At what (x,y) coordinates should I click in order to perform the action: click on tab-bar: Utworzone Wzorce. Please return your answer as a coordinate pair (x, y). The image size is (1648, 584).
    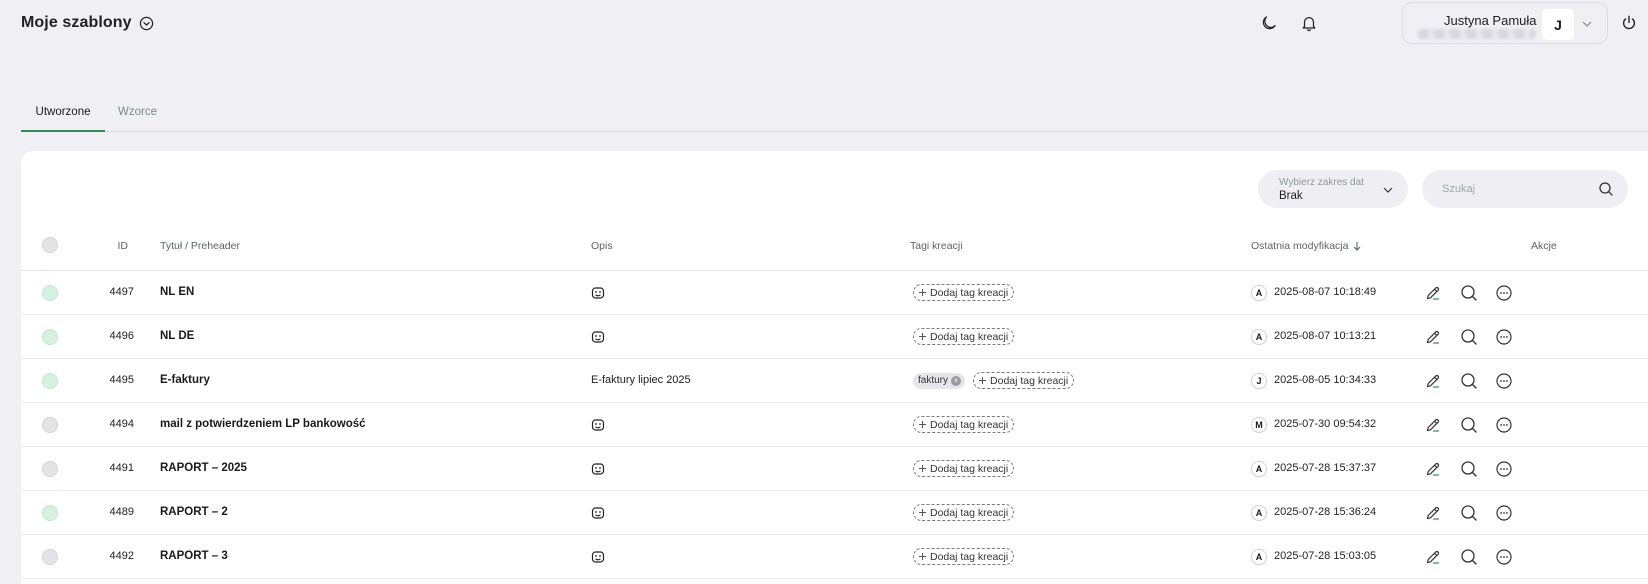
    Looking at the image, I should click on (834, 114).